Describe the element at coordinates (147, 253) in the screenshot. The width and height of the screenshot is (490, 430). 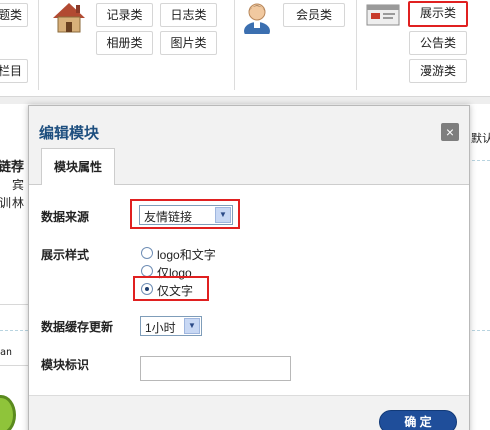
I see `radio-button` at that location.